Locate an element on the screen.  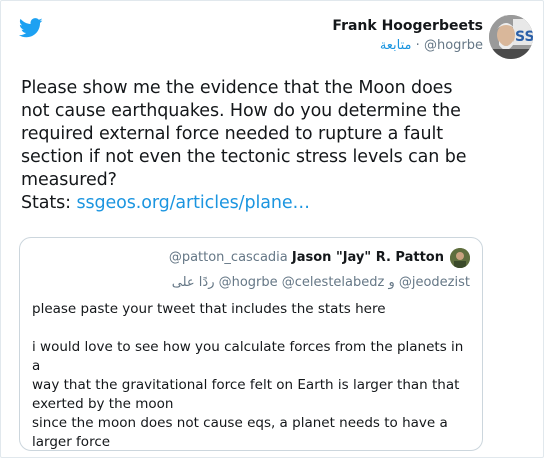
author-name: Frank Hoogerbeets is located at coordinates (407, 26).